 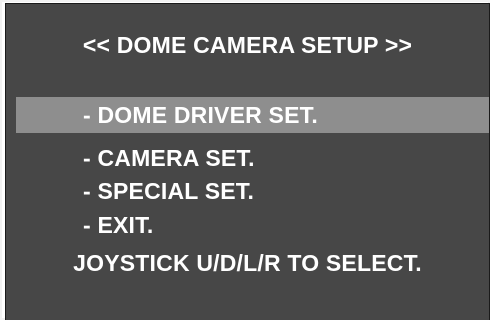 I want to click on menu-item-camera-set: - CAMERA SET., so click(x=169, y=158).